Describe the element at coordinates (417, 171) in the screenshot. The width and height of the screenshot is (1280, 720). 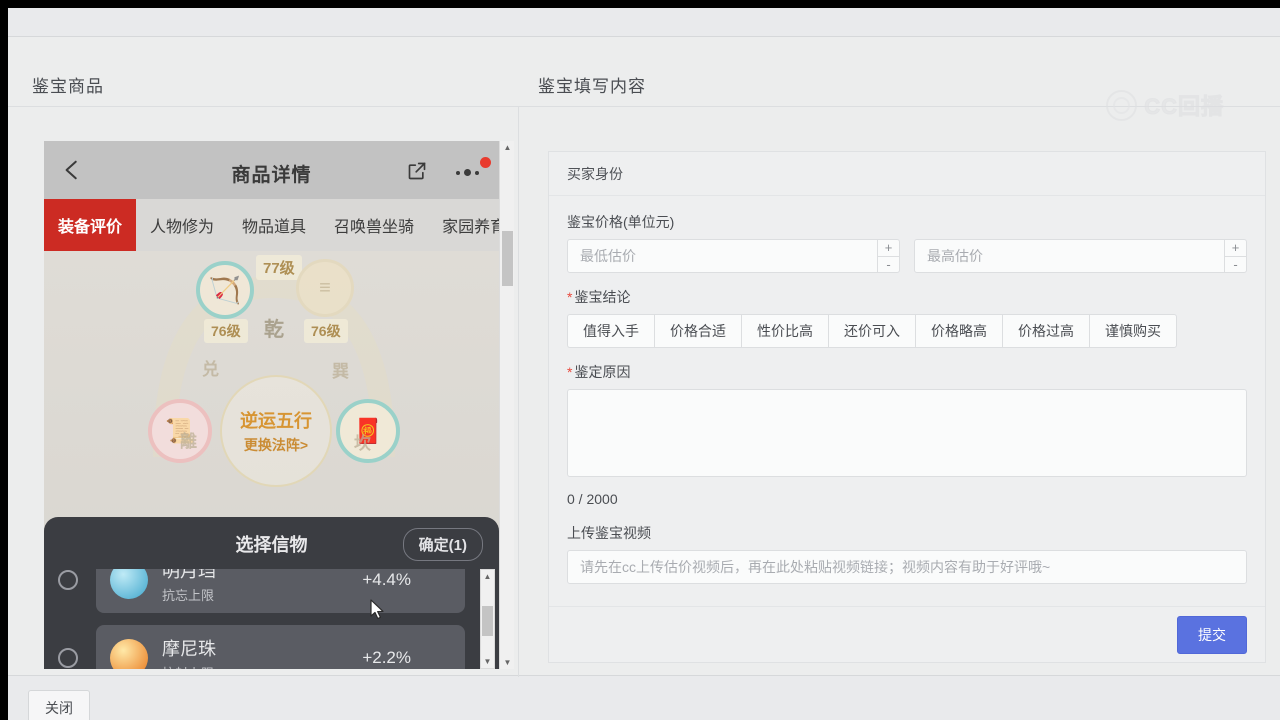
I see `share-external-icon` at that location.